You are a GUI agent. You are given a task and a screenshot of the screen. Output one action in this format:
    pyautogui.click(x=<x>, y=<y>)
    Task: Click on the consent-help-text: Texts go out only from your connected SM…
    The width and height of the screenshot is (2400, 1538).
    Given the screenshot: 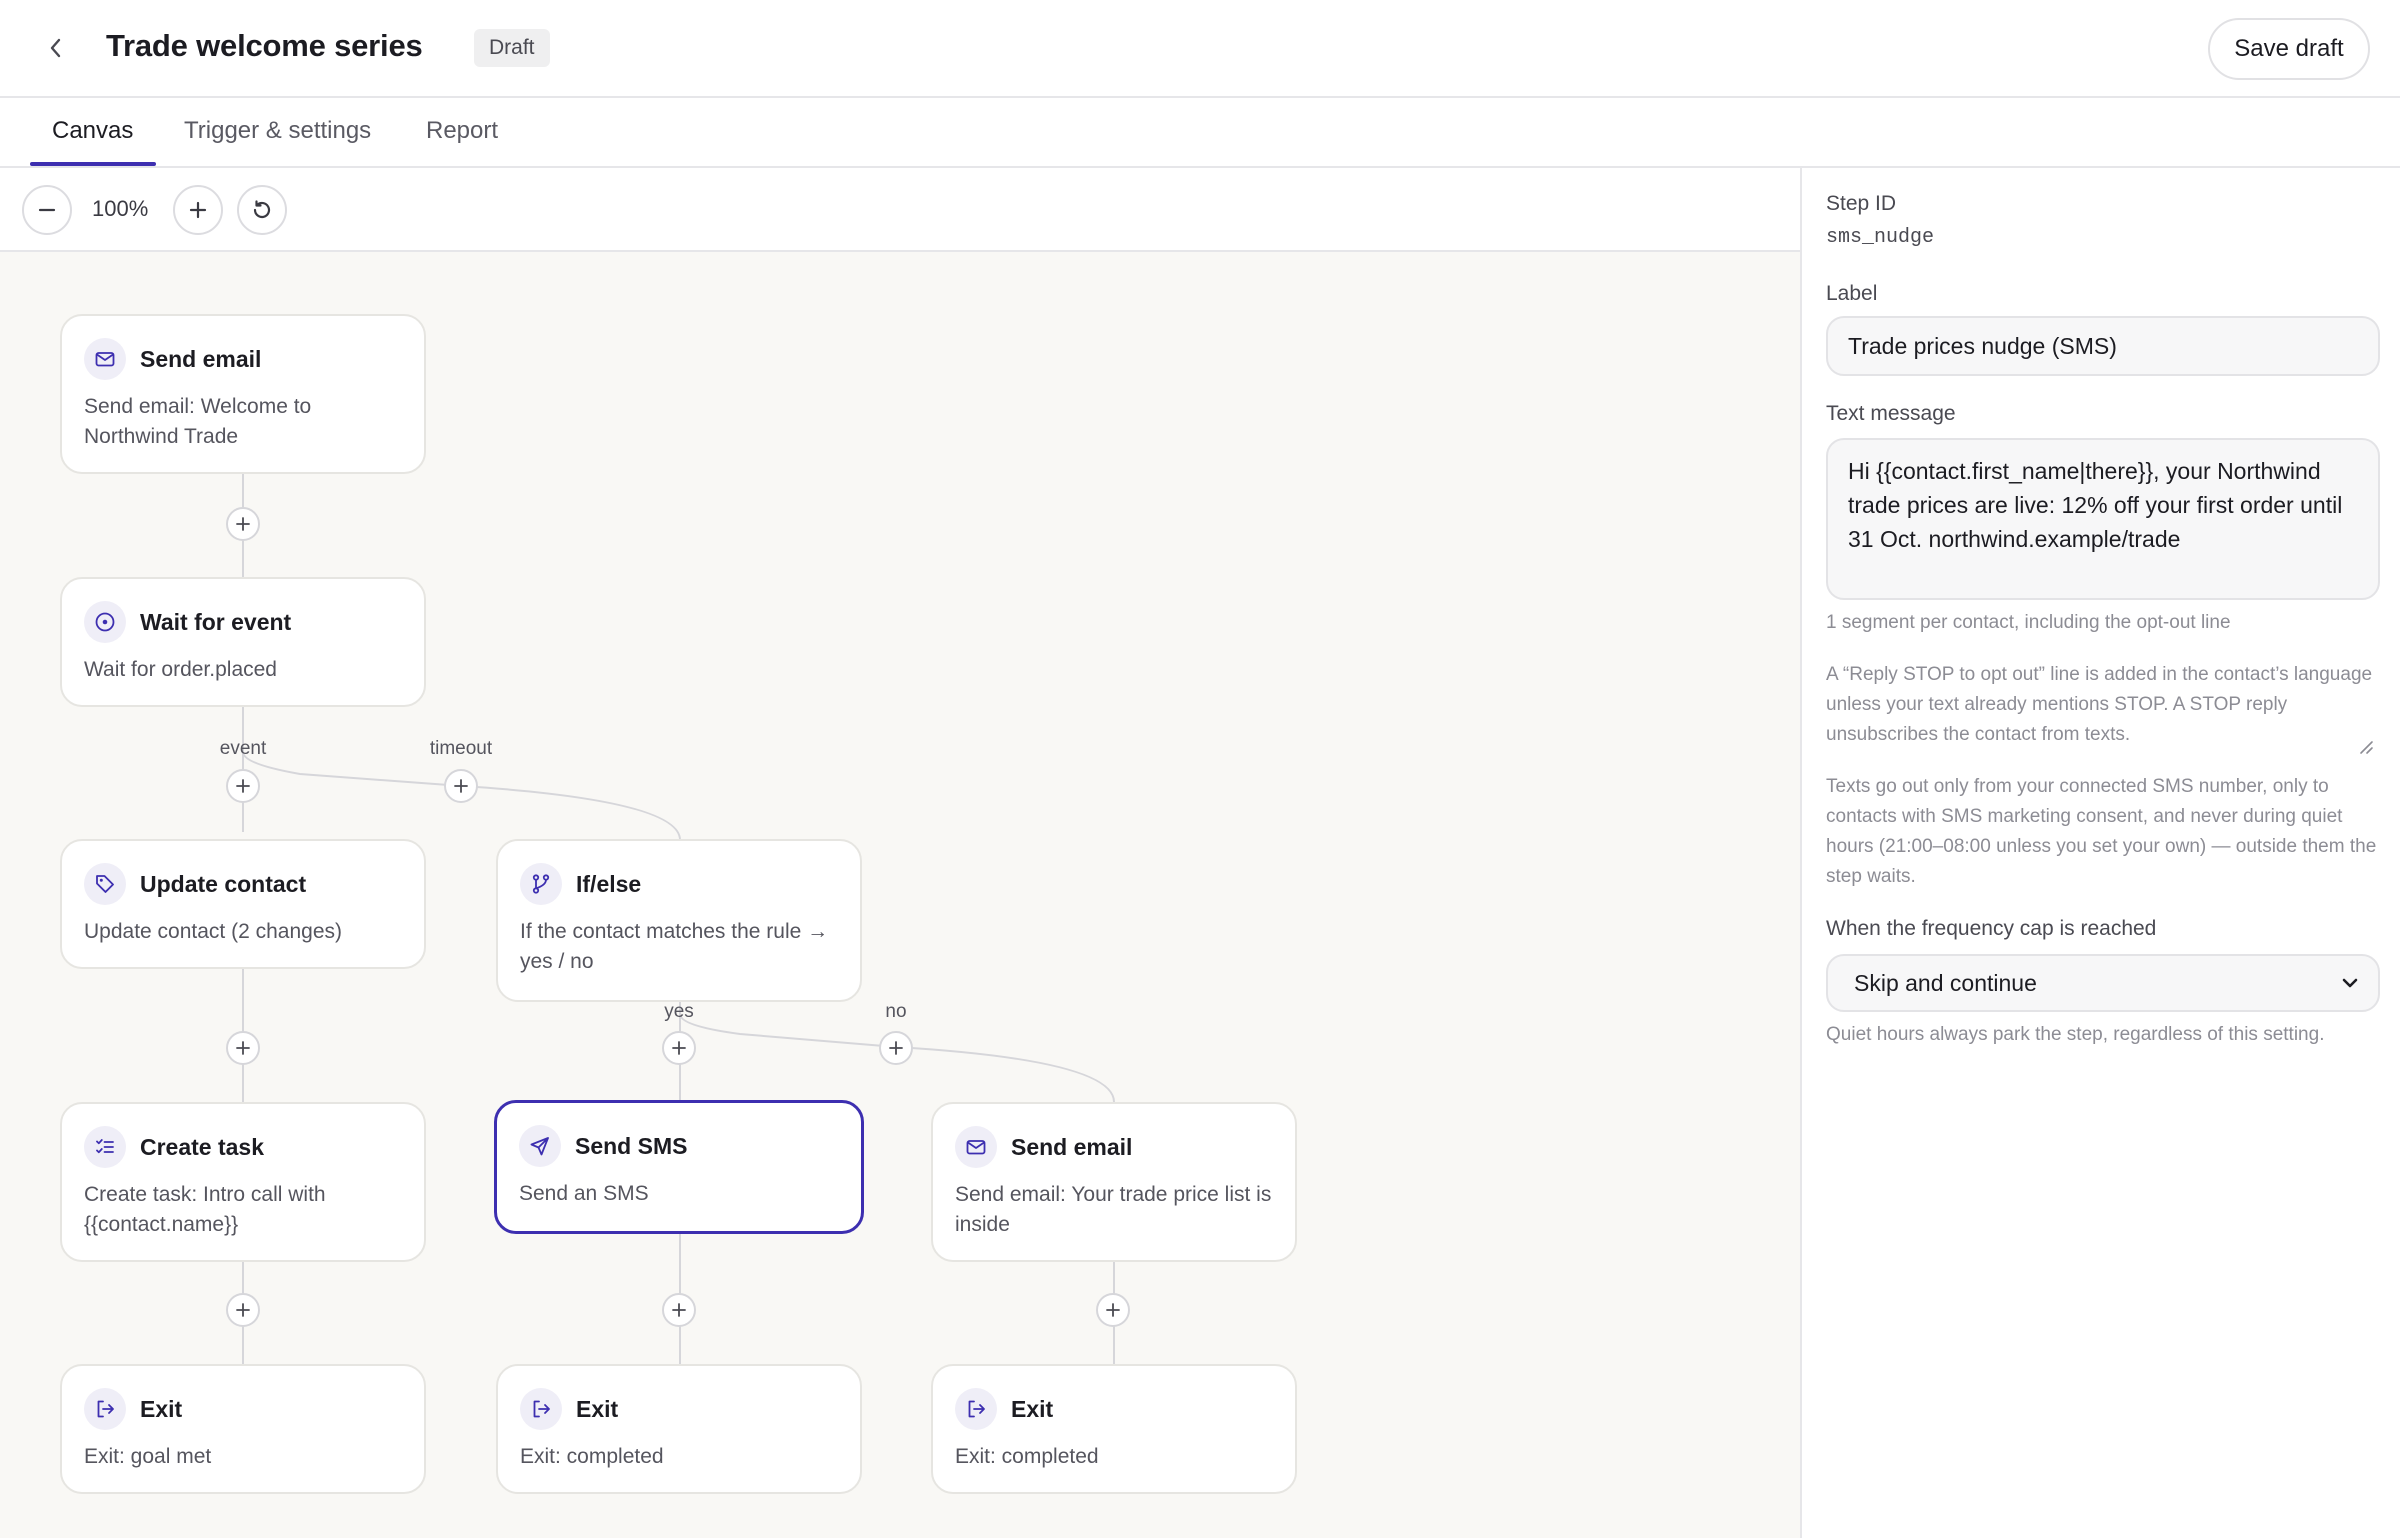 What is the action you would take?
    pyautogui.click(x=2101, y=831)
    